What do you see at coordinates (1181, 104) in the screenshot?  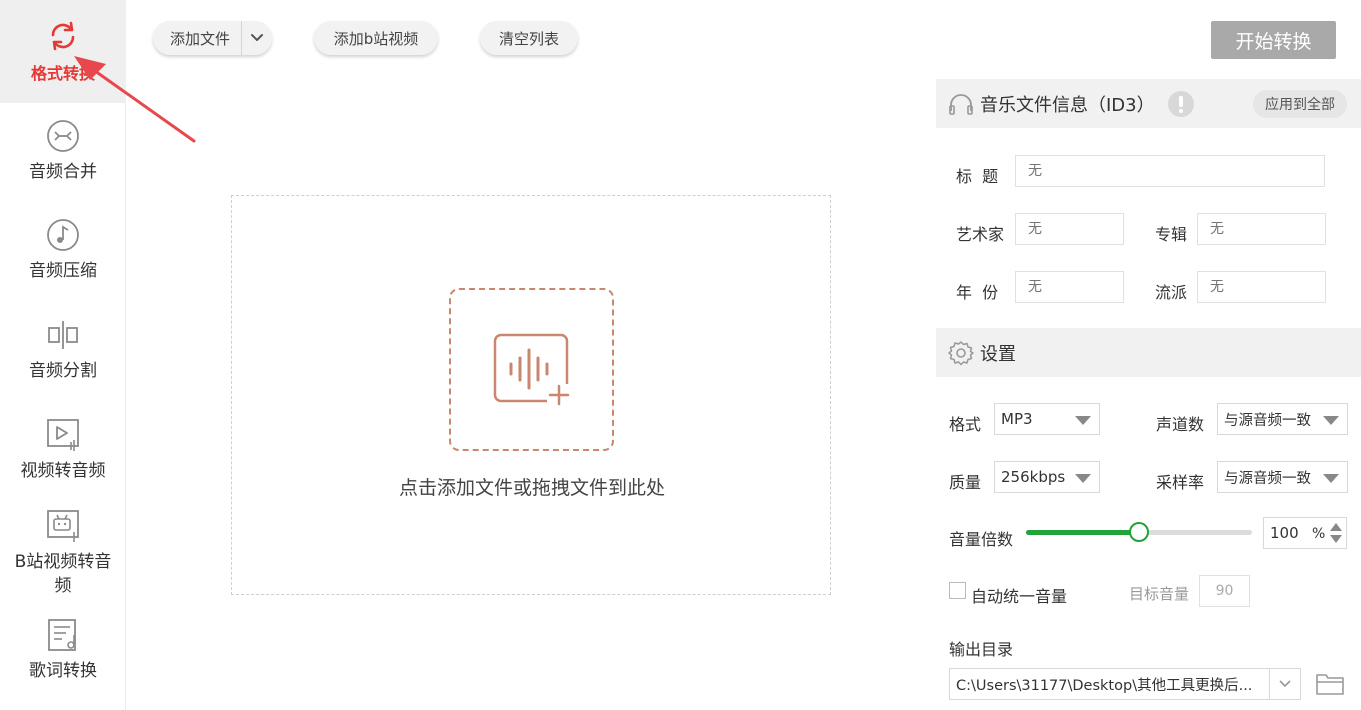 I see `info-icon` at bounding box center [1181, 104].